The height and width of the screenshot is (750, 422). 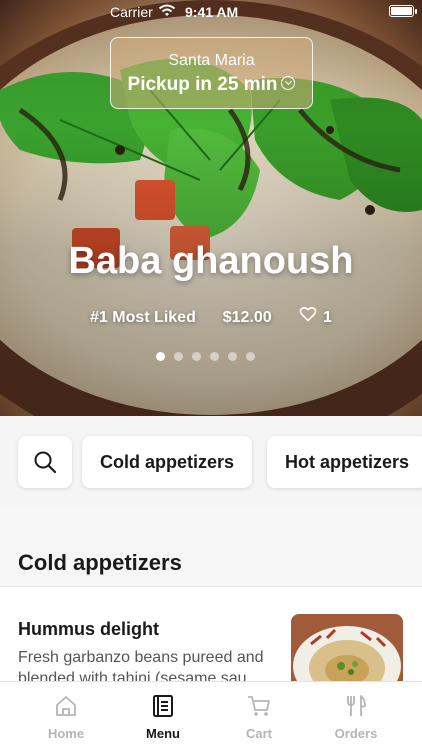 I want to click on category-bar: Cold appetizers Hot appetizers, so click(x=211, y=462).